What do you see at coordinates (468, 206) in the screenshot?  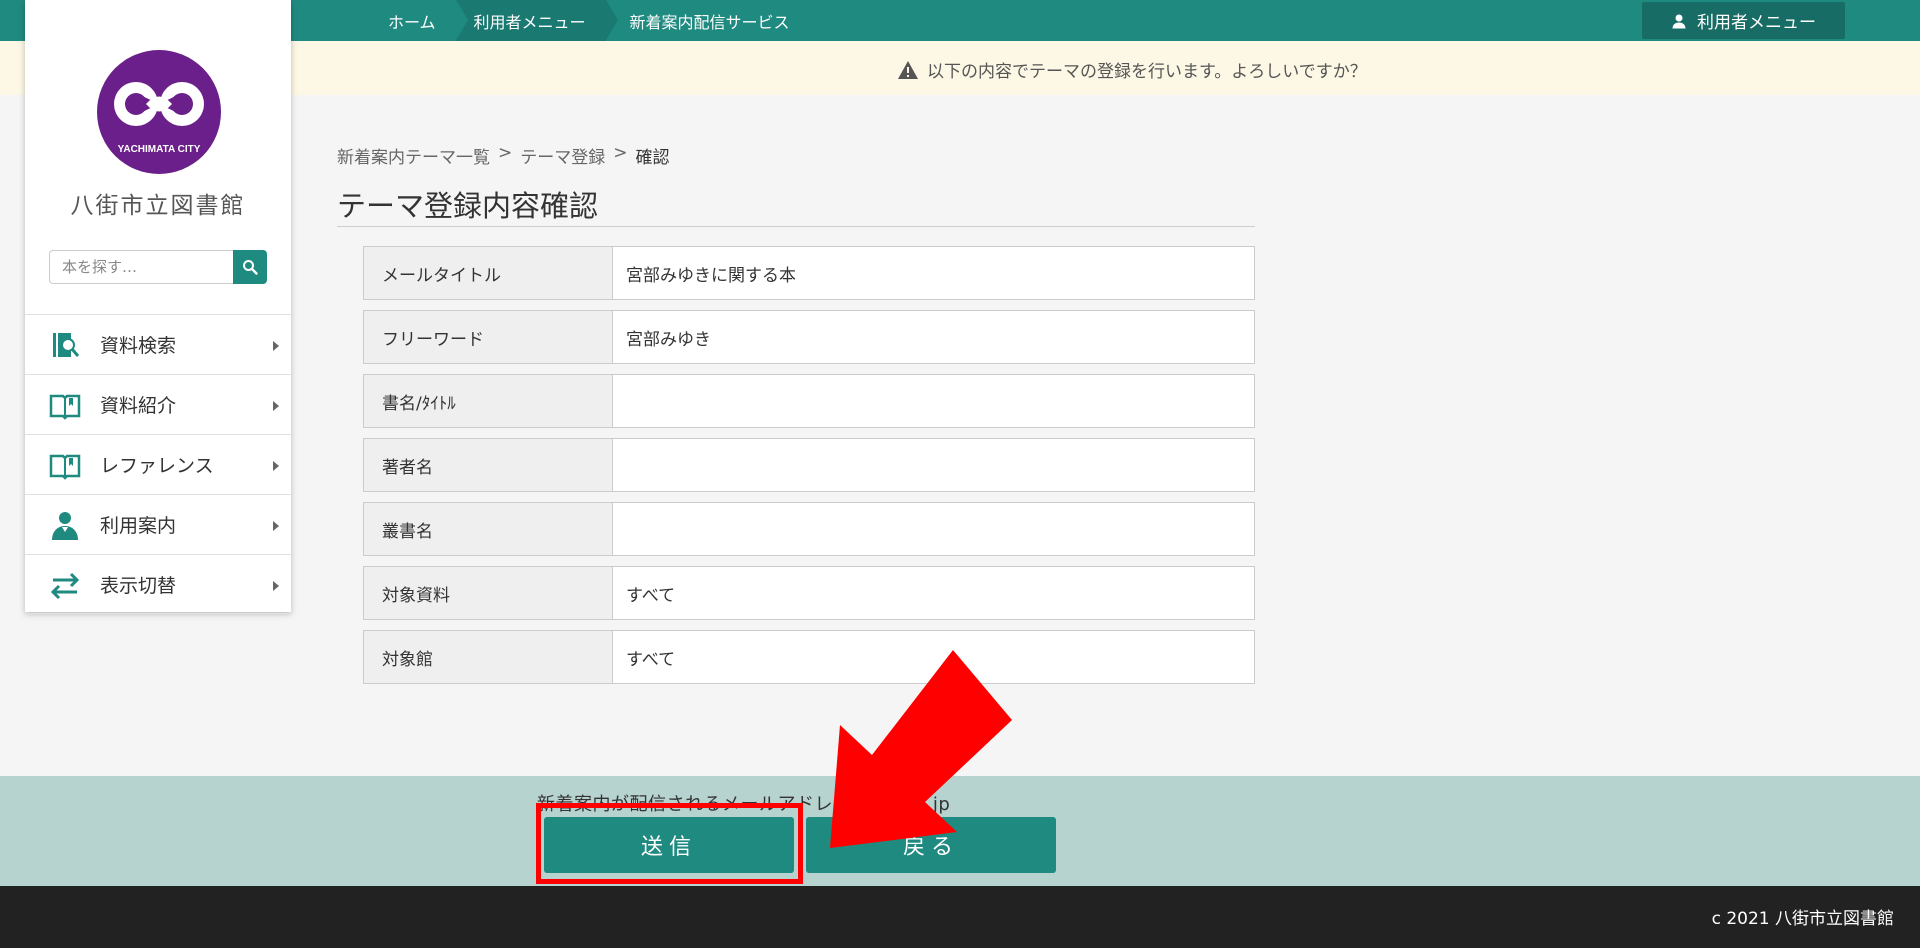 I see `page-title: テーマ登録内容確認` at bounding box center [468, 206].